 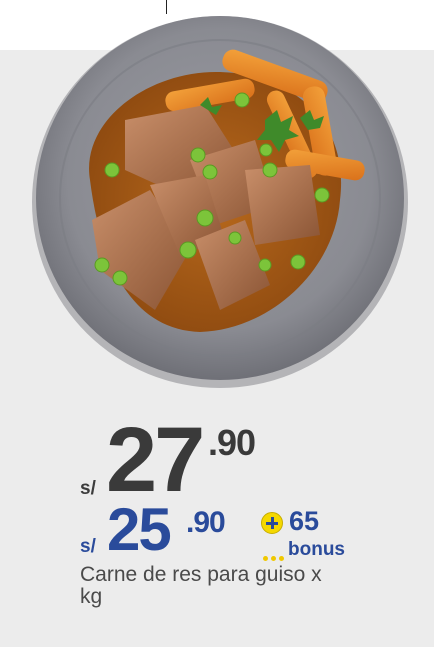 I want to click on bonus-points-value: 65, so click(x=304, y=521).